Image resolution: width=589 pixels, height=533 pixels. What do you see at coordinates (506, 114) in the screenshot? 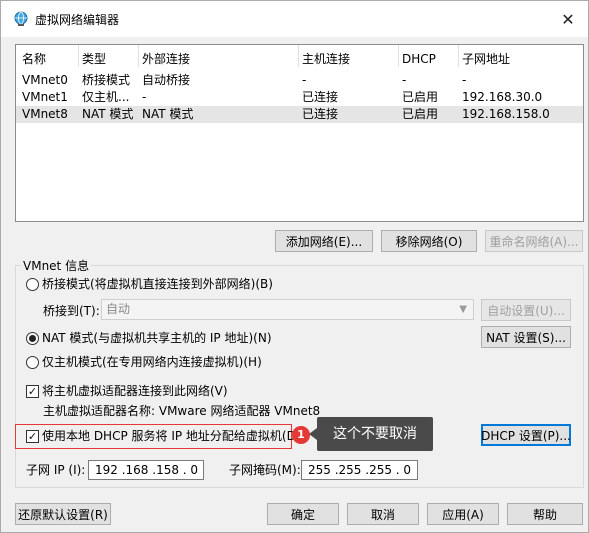
I see `cell-subnet: 192.168.158.0` at bounding box center [506, 114].